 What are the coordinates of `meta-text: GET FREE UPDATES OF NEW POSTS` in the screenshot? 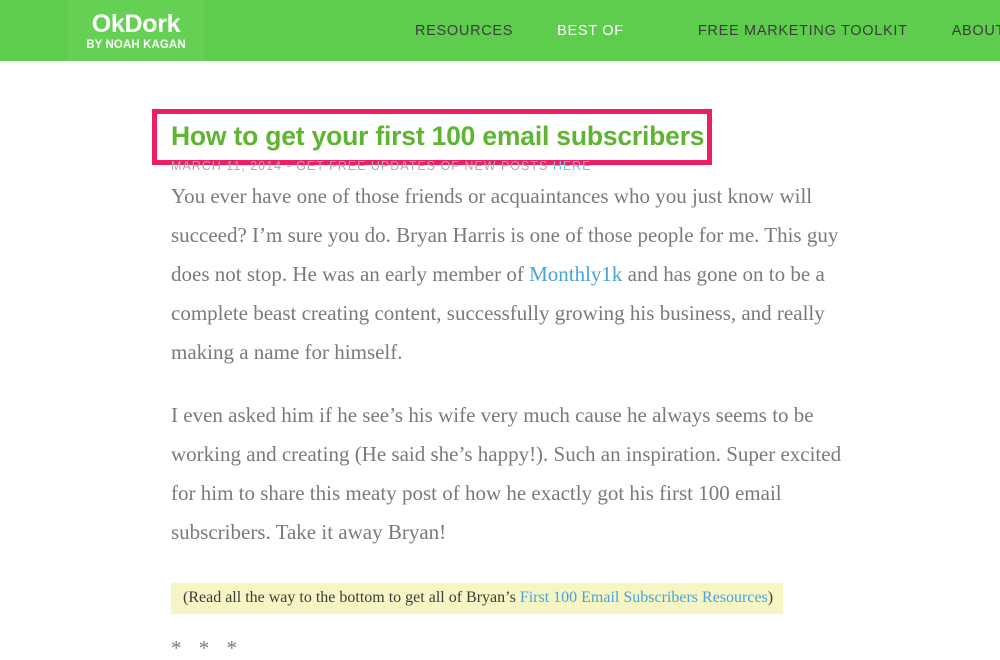 It's located at (424, 166).